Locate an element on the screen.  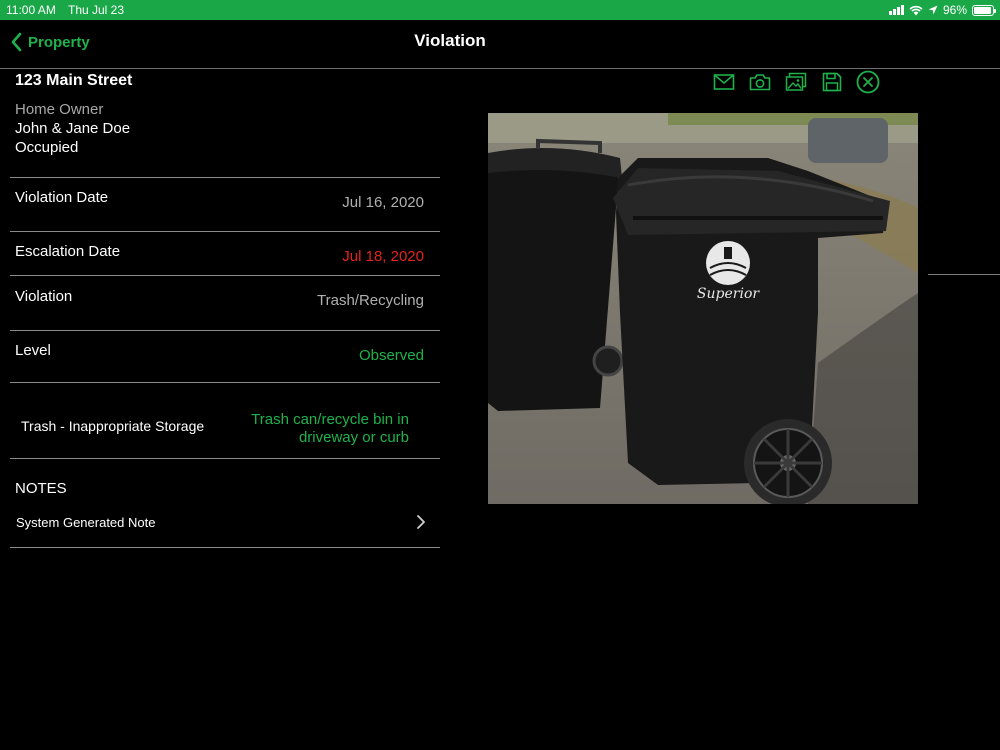
mail-icon is located at coordinates (724, 82).